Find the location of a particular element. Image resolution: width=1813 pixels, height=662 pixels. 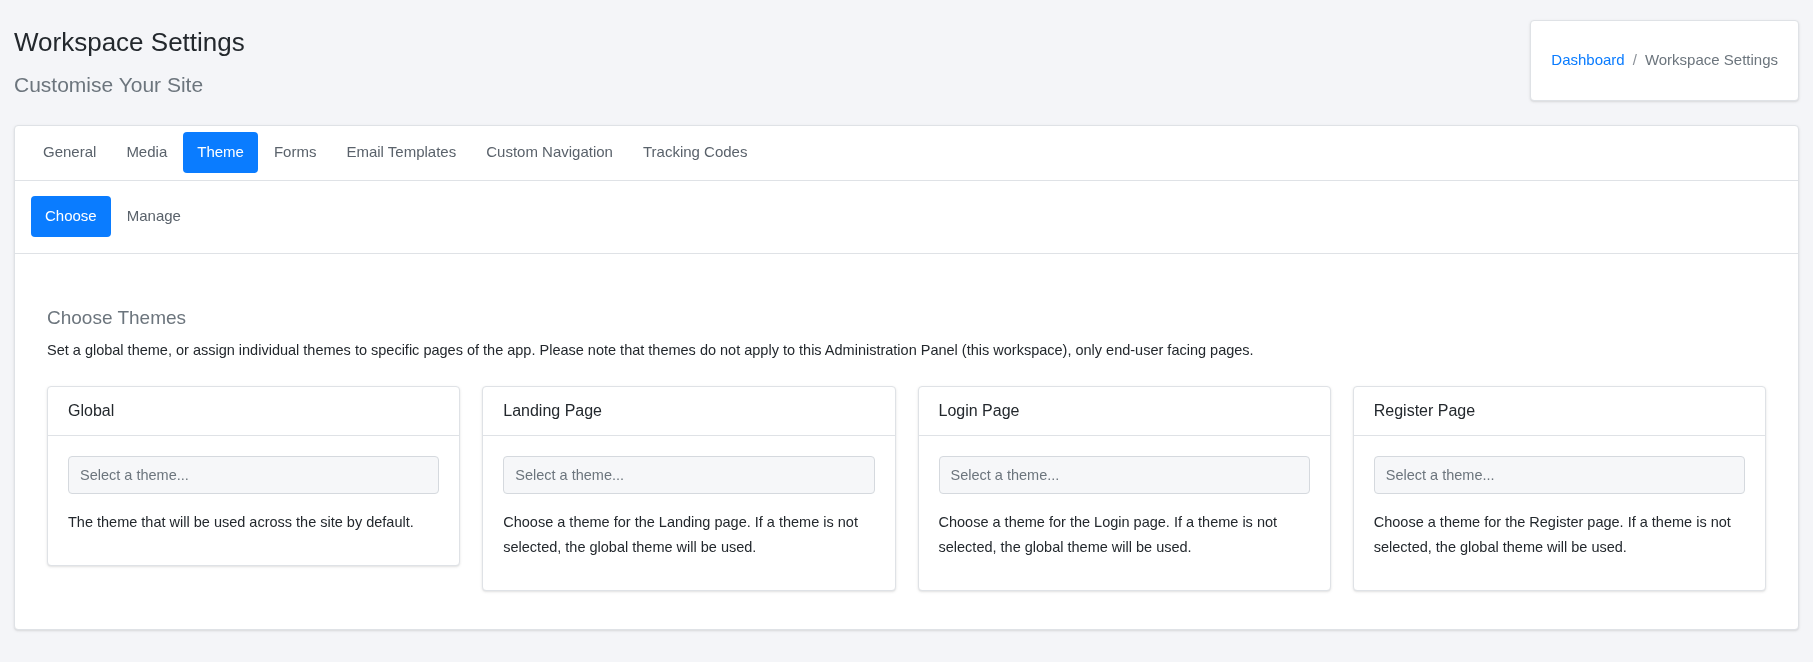

breadcrumb-current: Workspace Settings is located at coordinates (1711, 60).